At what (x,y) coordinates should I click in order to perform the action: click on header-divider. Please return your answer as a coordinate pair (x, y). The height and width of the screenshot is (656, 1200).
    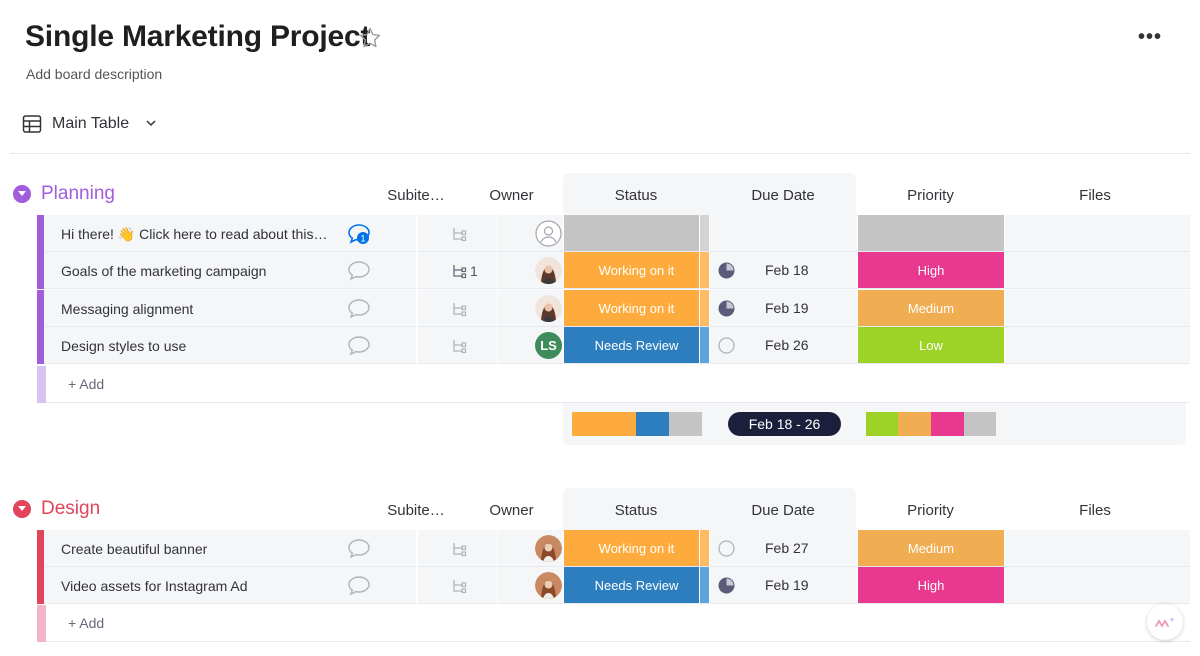
    Looking at the image, I should click on (600, 153).